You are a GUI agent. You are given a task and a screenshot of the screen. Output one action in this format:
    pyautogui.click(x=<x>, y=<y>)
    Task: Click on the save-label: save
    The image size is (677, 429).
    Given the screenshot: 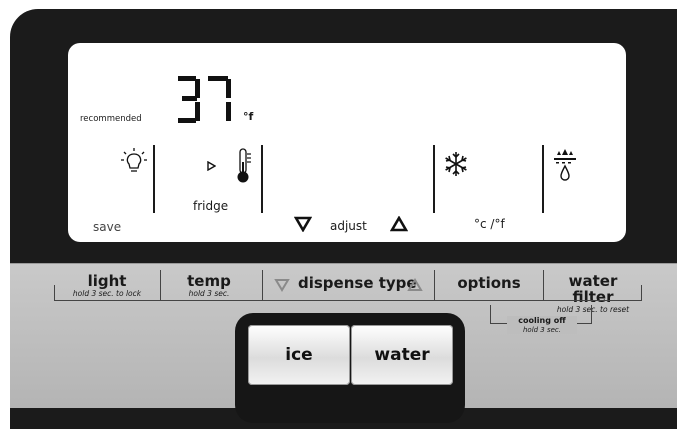 What is the action you would take?
    pyautogui.click(x=107, y=227)
    